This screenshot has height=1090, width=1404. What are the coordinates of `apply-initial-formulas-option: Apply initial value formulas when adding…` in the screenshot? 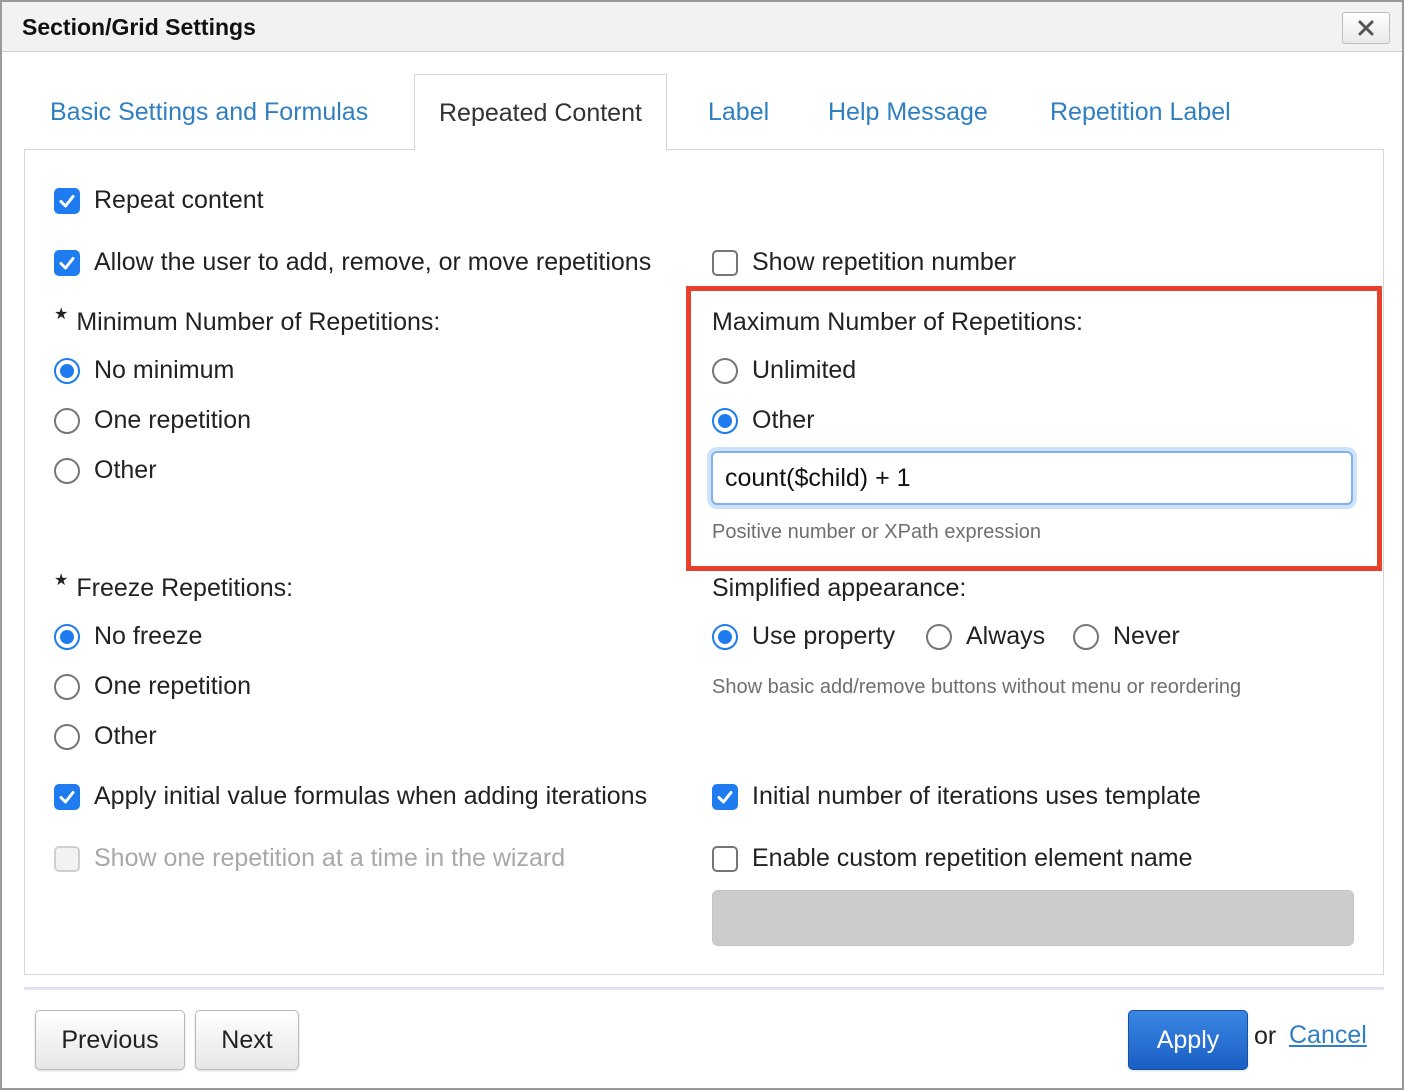 It's located at (350, 796).